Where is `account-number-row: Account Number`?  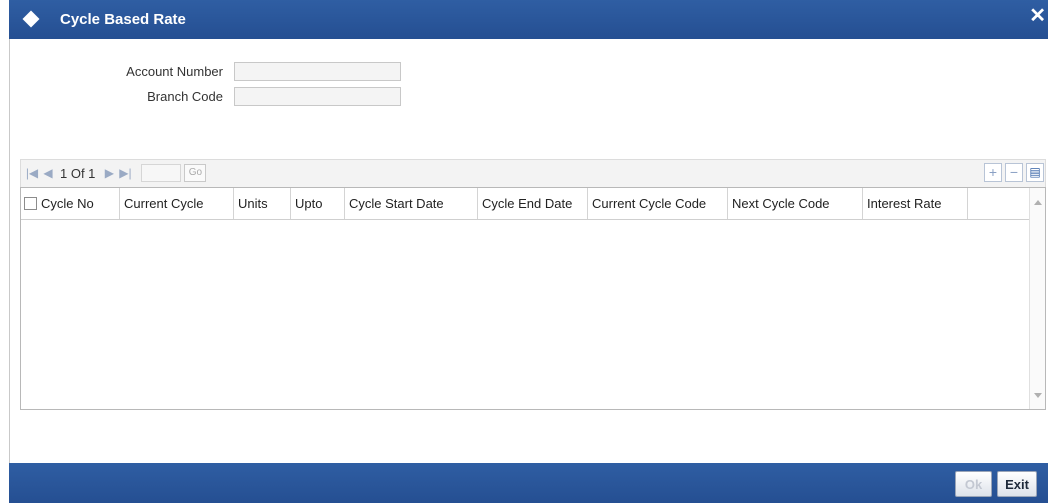
account-number-row: Account Number is located at coordinates (210, 72).